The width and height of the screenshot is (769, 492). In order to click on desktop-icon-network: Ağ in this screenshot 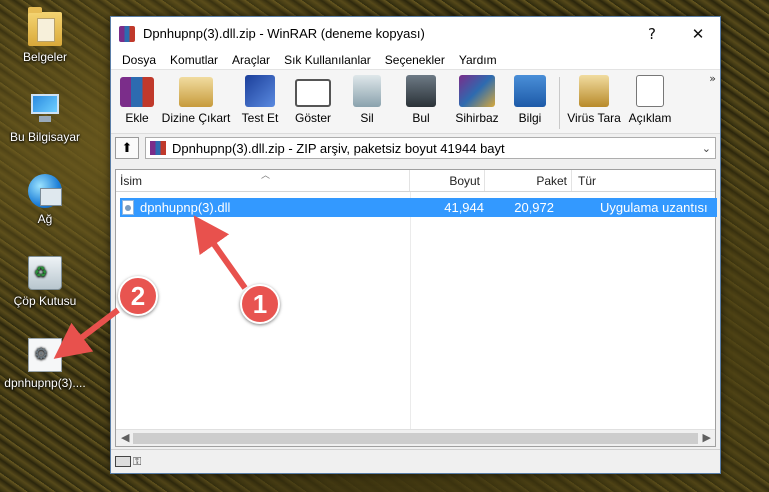, I will do `click(45, 200)`.